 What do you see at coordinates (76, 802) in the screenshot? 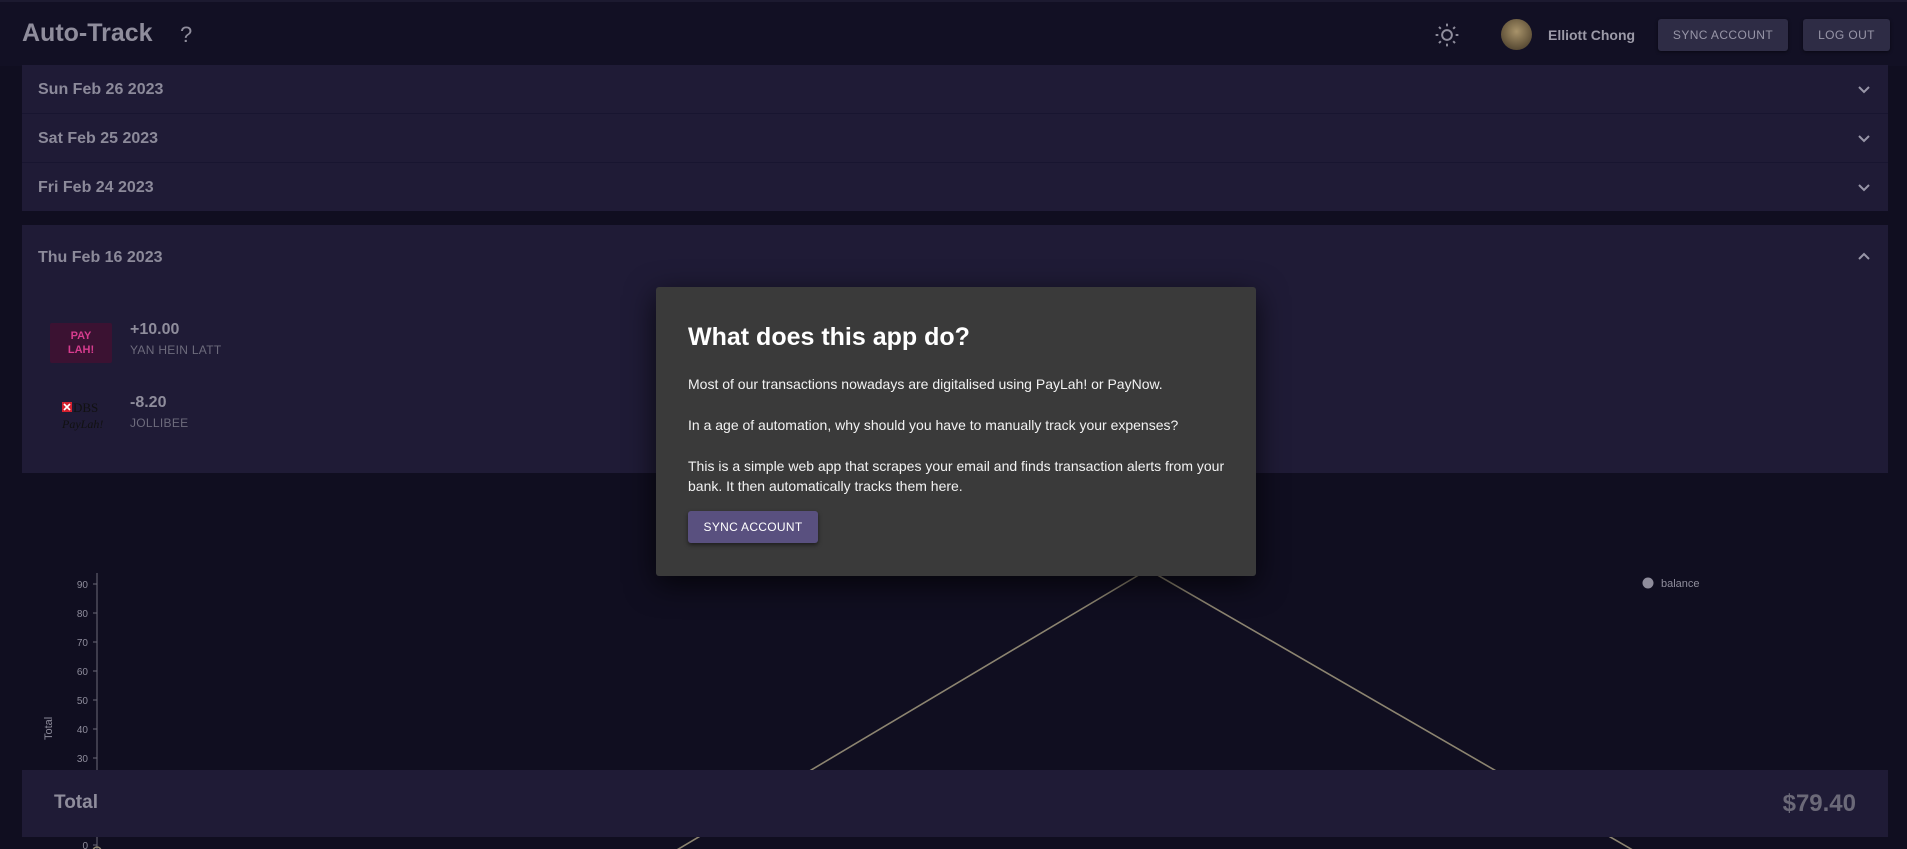
I see `total-label: Total` at bounding box center [76, 802].